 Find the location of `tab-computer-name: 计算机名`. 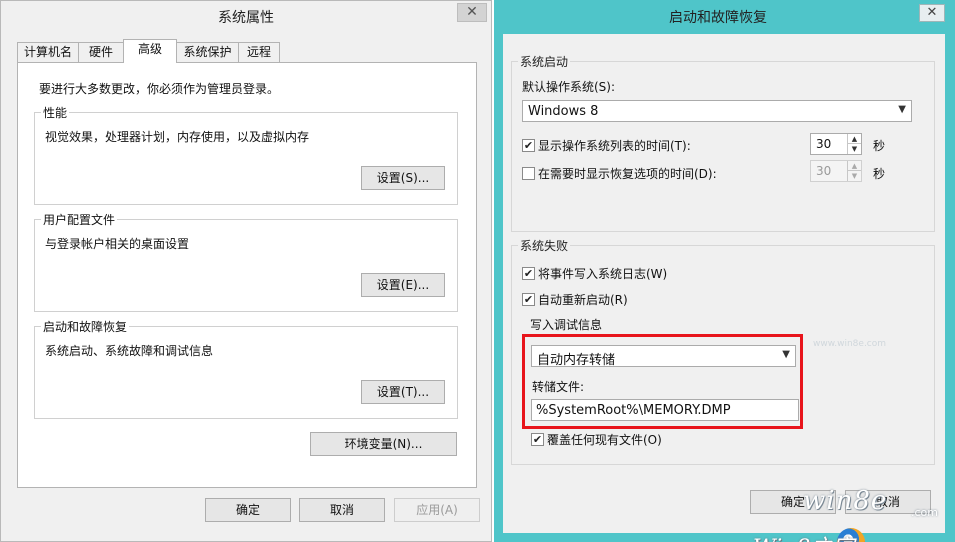

tab-computer-name: 计算机名 is located at coordinates (48, 52).